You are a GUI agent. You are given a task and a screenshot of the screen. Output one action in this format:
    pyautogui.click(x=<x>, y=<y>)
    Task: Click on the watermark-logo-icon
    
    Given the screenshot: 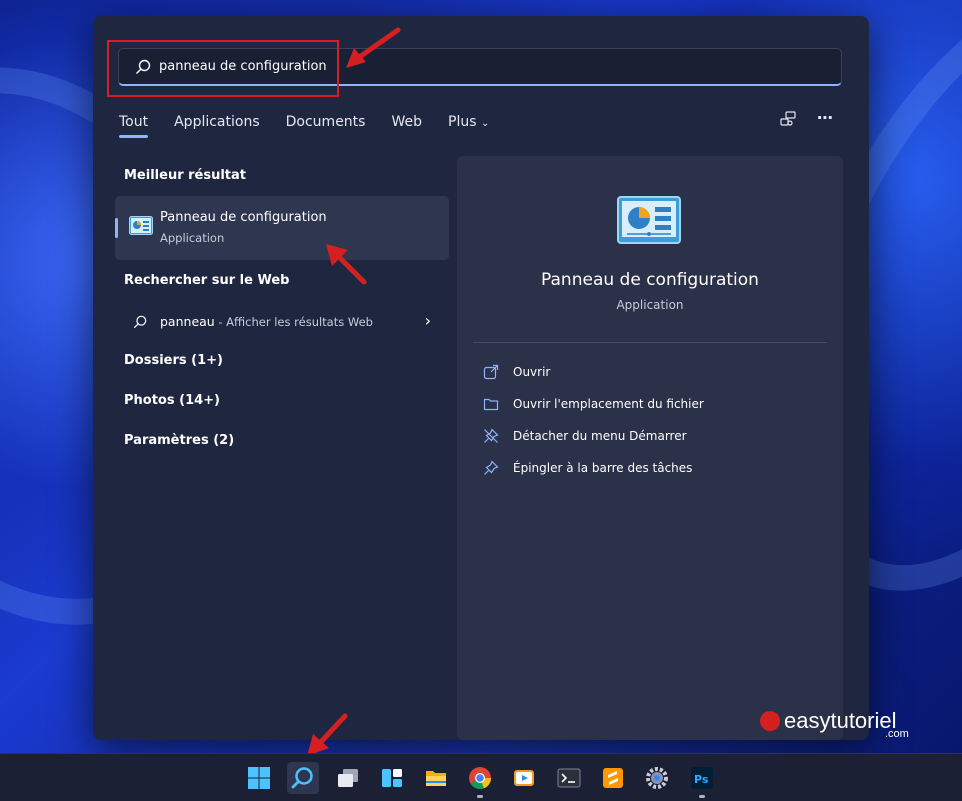 What is the action you would take?
    pyautogui.click(x=770, y=721)
    